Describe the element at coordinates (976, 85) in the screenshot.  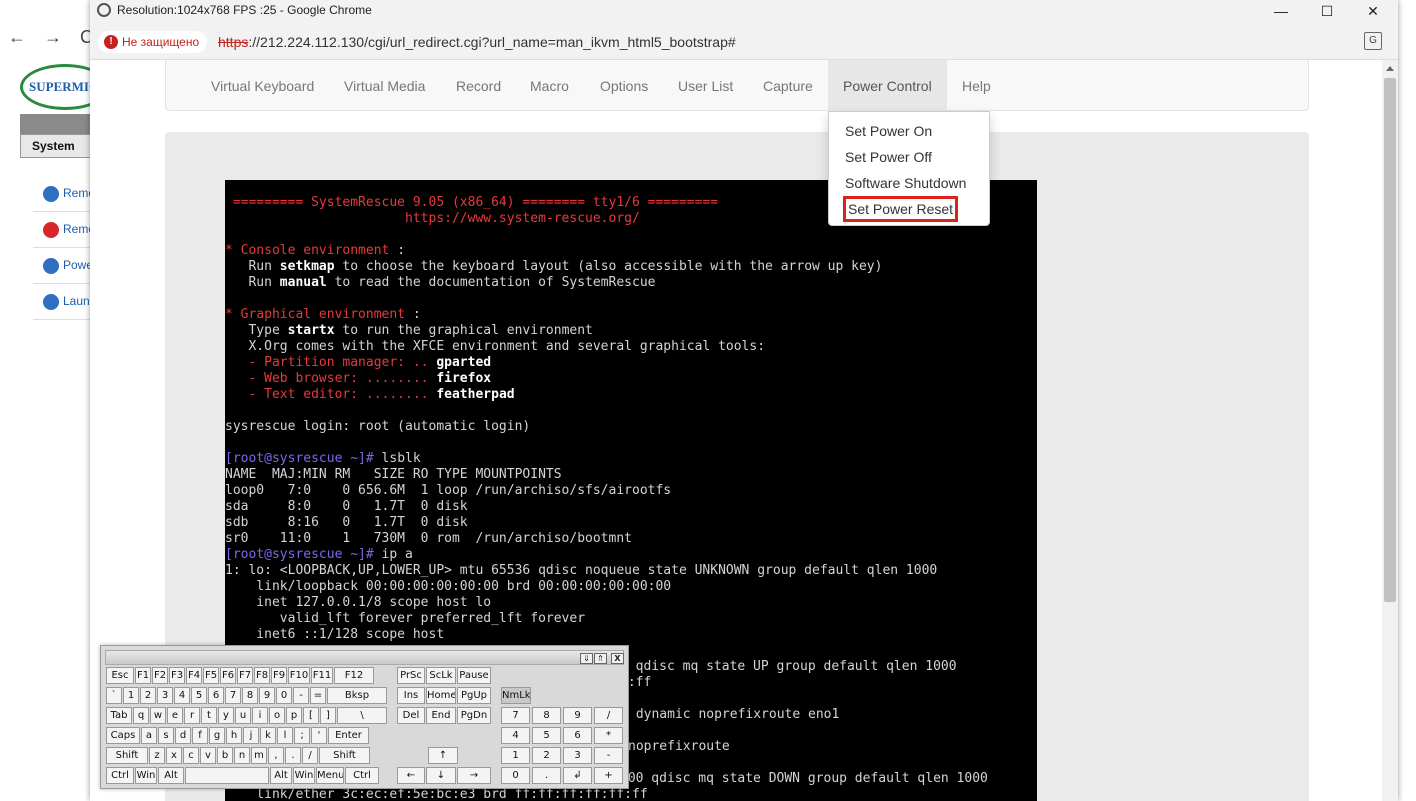
I see `menu-help: Help` at that location.